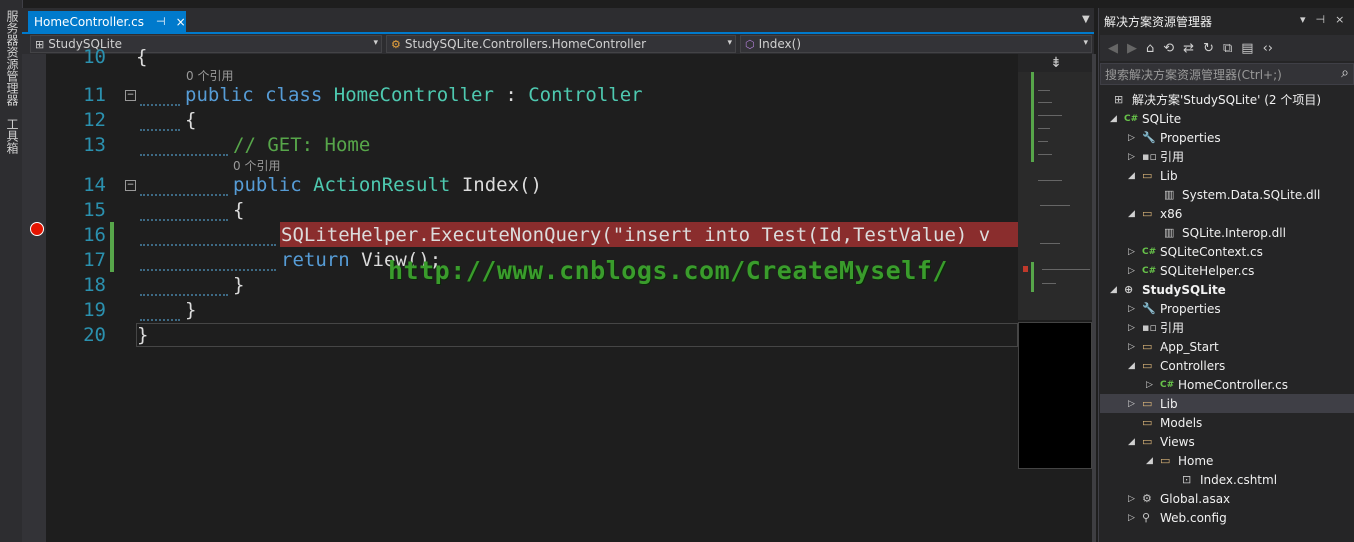 Image resolution: width=1354 pixels, height=542 pixels. Describe the element at coordinates (1217, 384) in the screenshot. I see `tree-item: ▷ C# HomeController.cs` at that location.